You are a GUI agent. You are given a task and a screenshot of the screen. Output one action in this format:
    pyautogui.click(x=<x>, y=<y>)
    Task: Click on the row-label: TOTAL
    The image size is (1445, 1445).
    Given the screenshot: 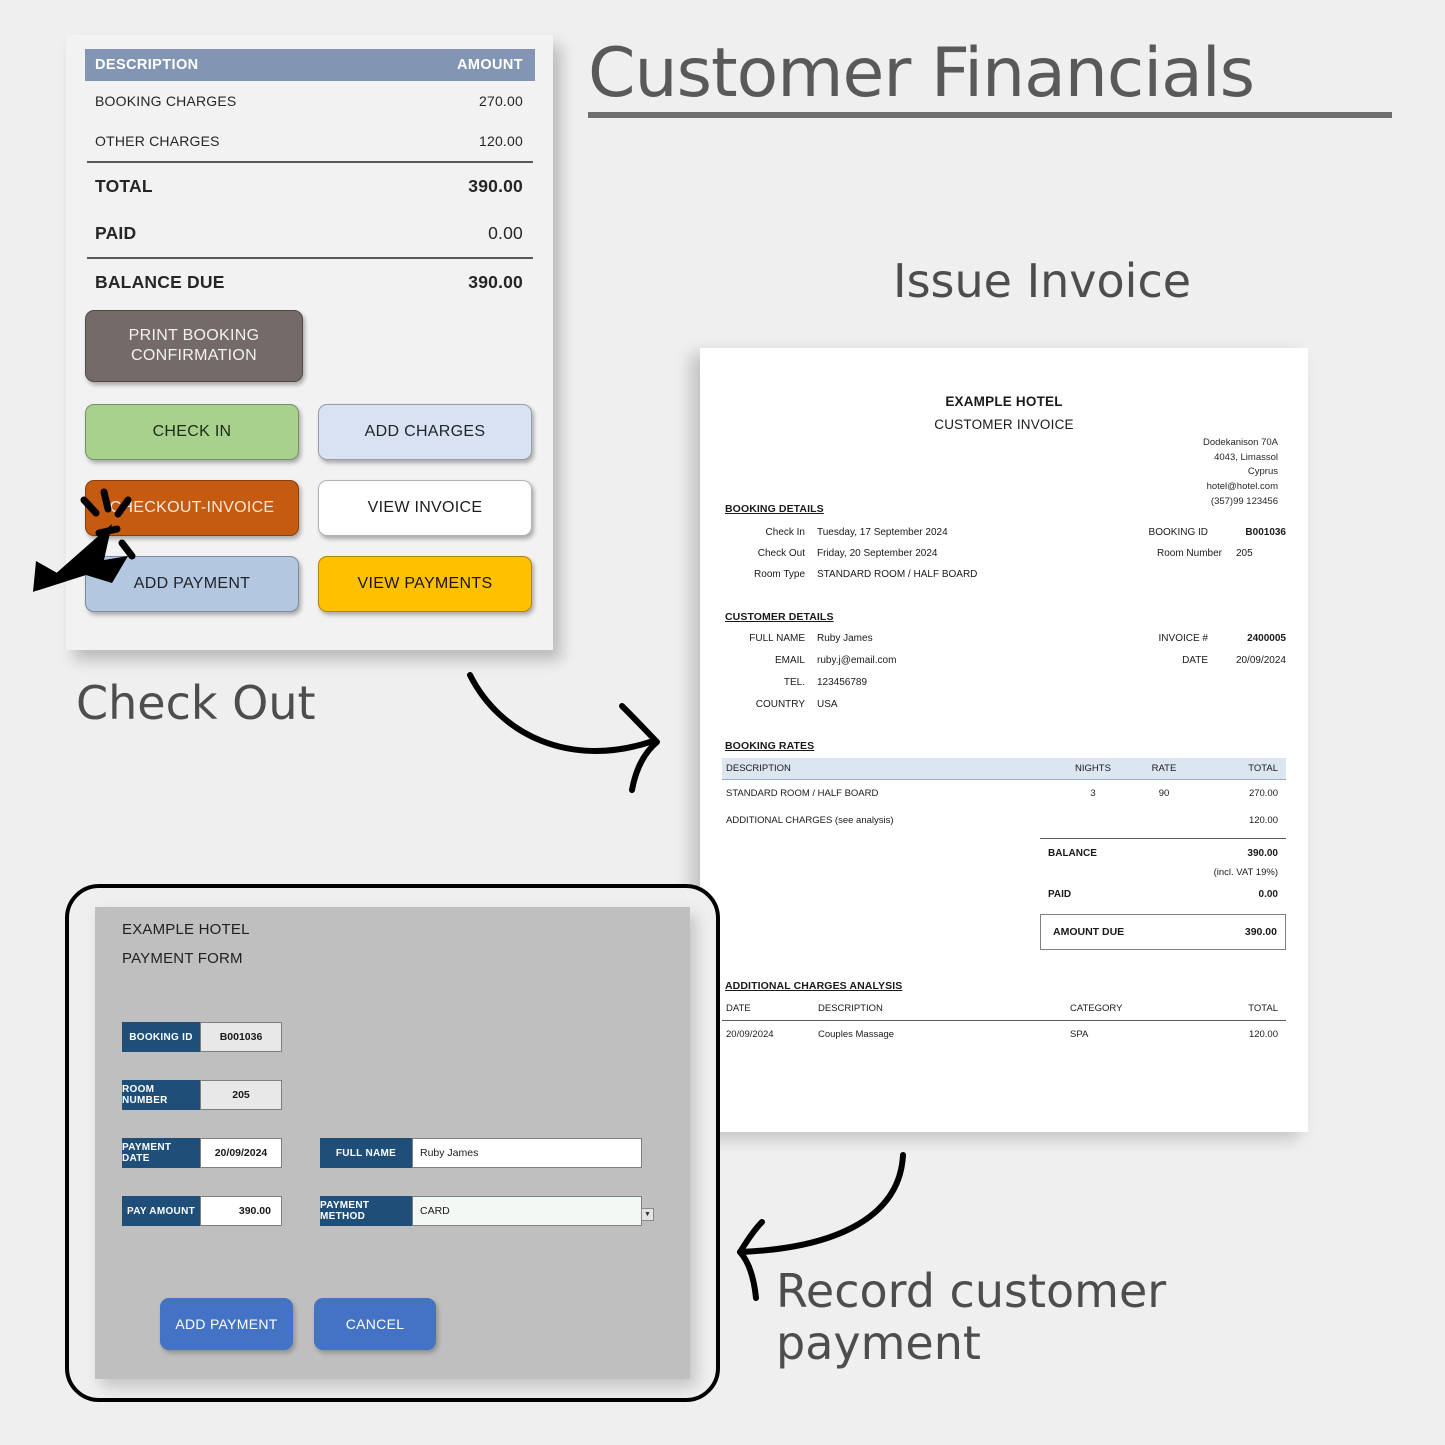 What is the action you would take?
    pyautogui.click(x=124, y=186)
    